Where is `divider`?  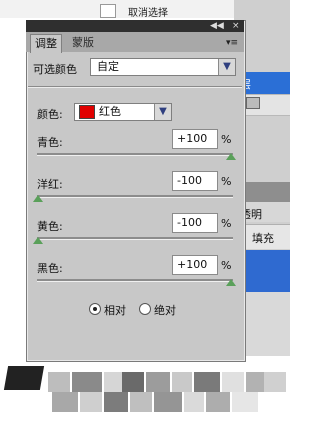
divider is located at coordinates (135, 87).